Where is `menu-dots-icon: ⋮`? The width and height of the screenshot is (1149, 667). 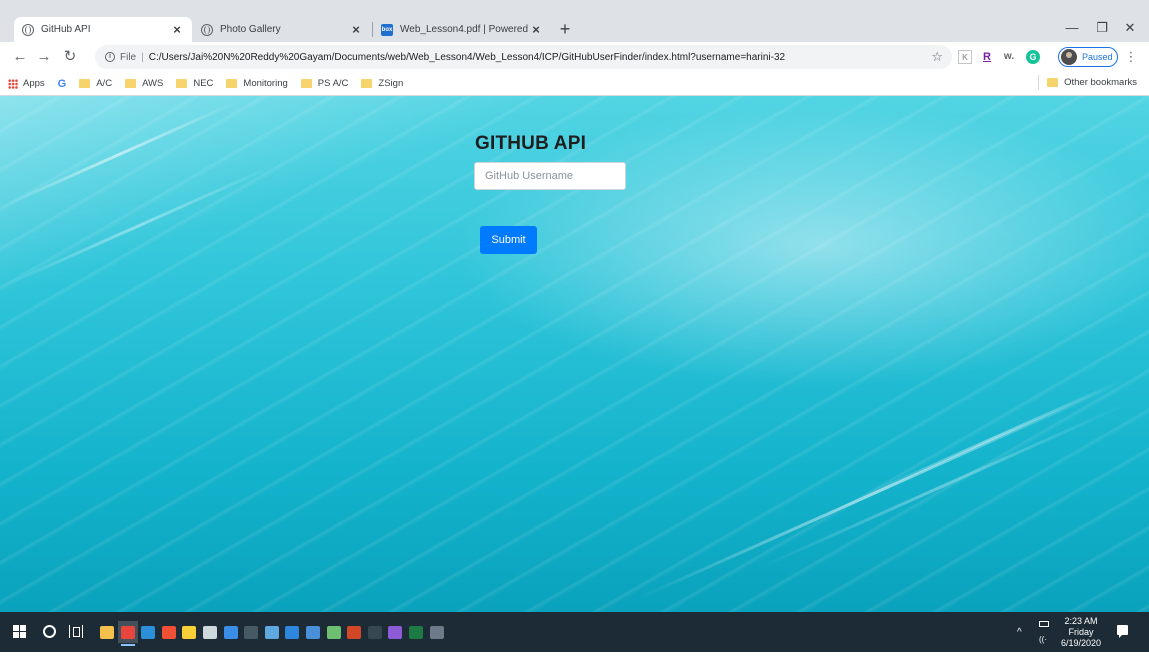 menu-dots-icon: ⋮ is located at coordinates (1131, 57).